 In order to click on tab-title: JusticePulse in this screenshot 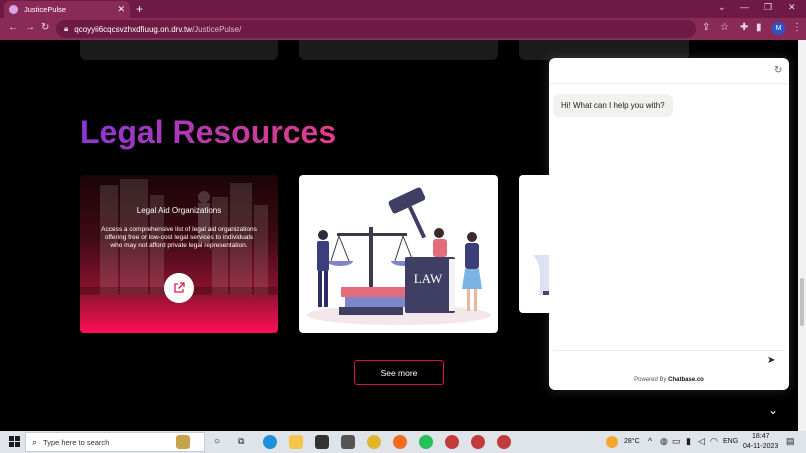, I will do `click(45, 9)`.